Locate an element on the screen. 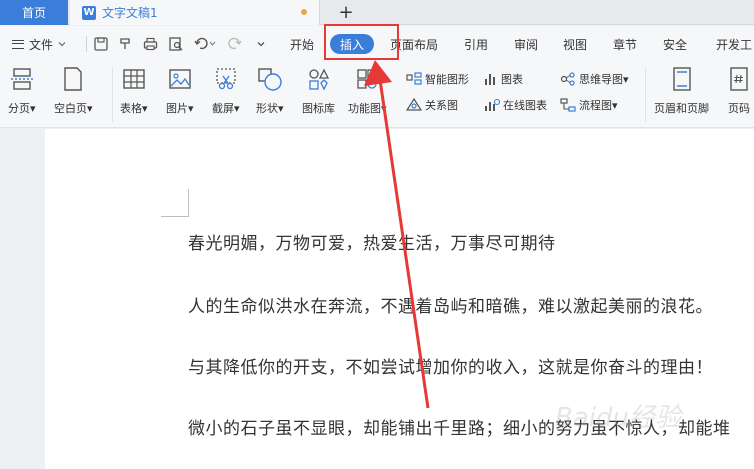 The image size is (754, 469). relation-graph-icon is located at coordinates (414, 104).